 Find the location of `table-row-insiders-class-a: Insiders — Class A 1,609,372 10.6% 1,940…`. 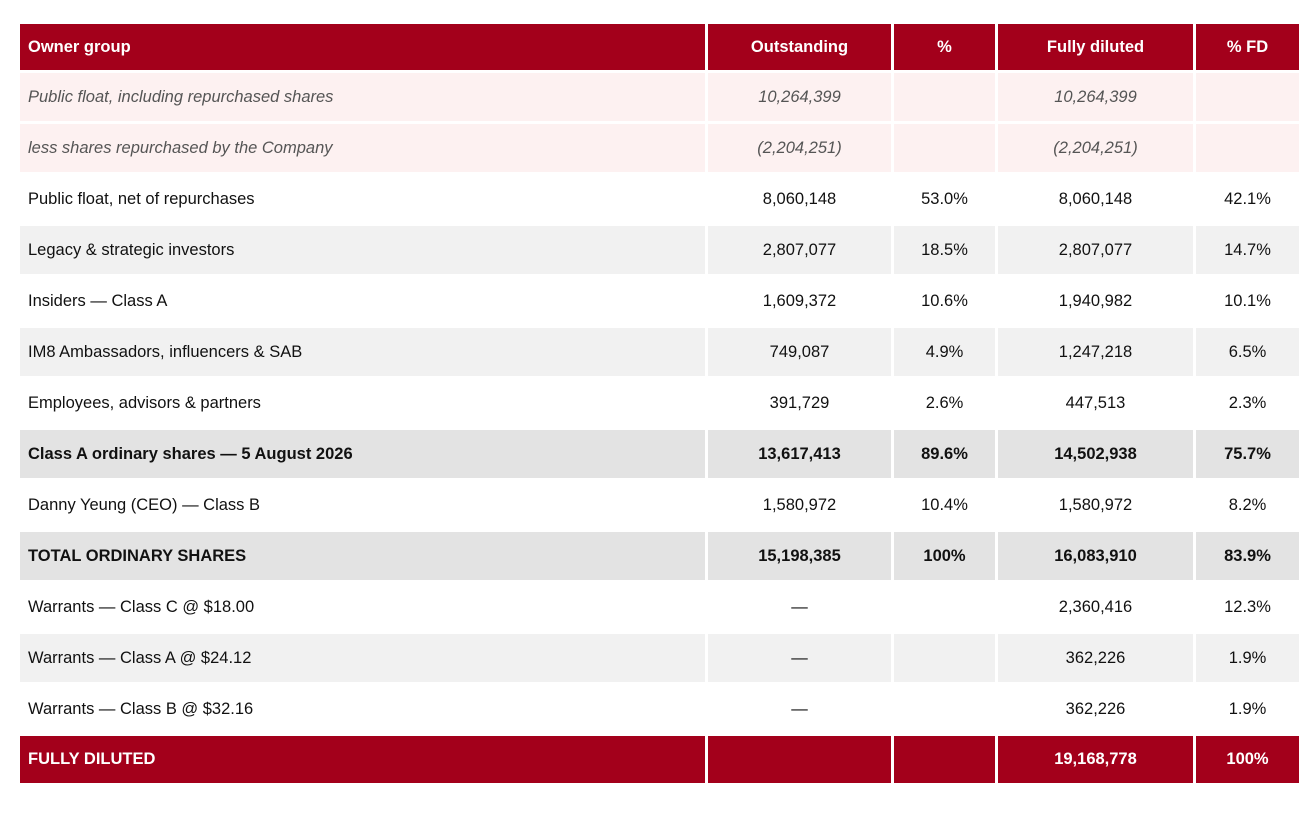

table-row-insiders-class-a: Insiders — Class A 1,609,372 10.6% 1,940… is located at coordinates (659, 302).